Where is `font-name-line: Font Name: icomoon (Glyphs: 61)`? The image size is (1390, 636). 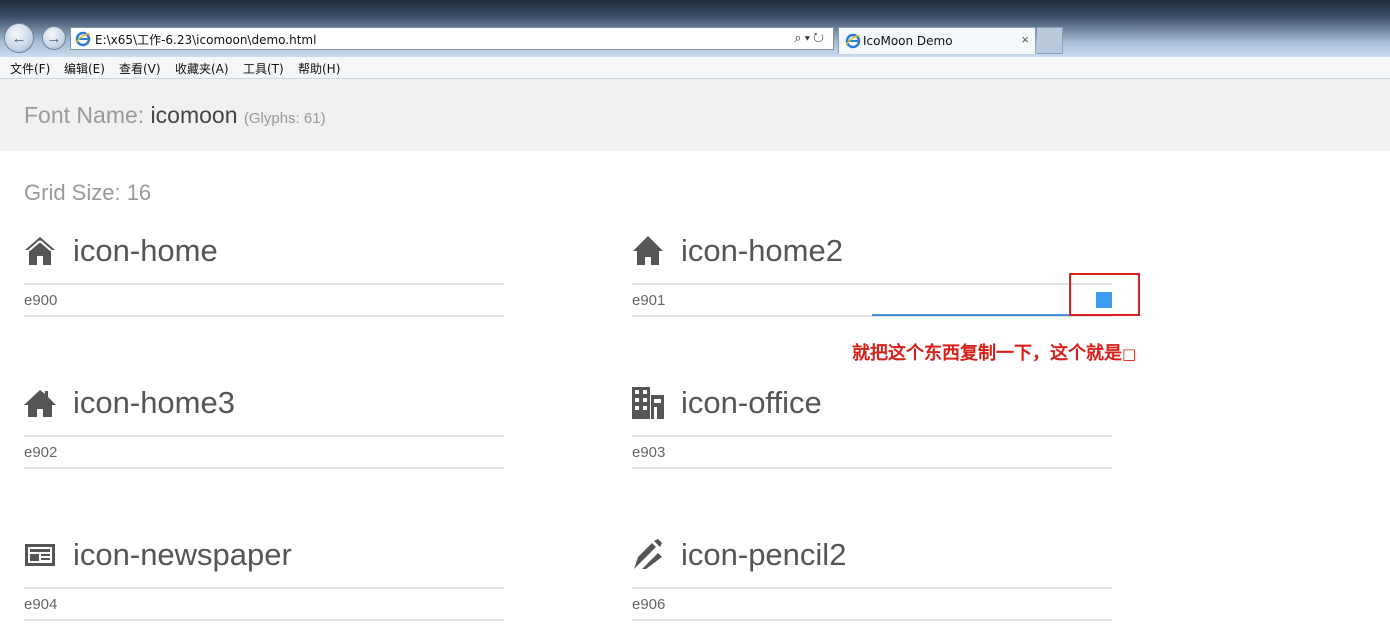
font-name-line: Font Name: icomoon (Glyphs: 61) is located at coordinates (175, 115).